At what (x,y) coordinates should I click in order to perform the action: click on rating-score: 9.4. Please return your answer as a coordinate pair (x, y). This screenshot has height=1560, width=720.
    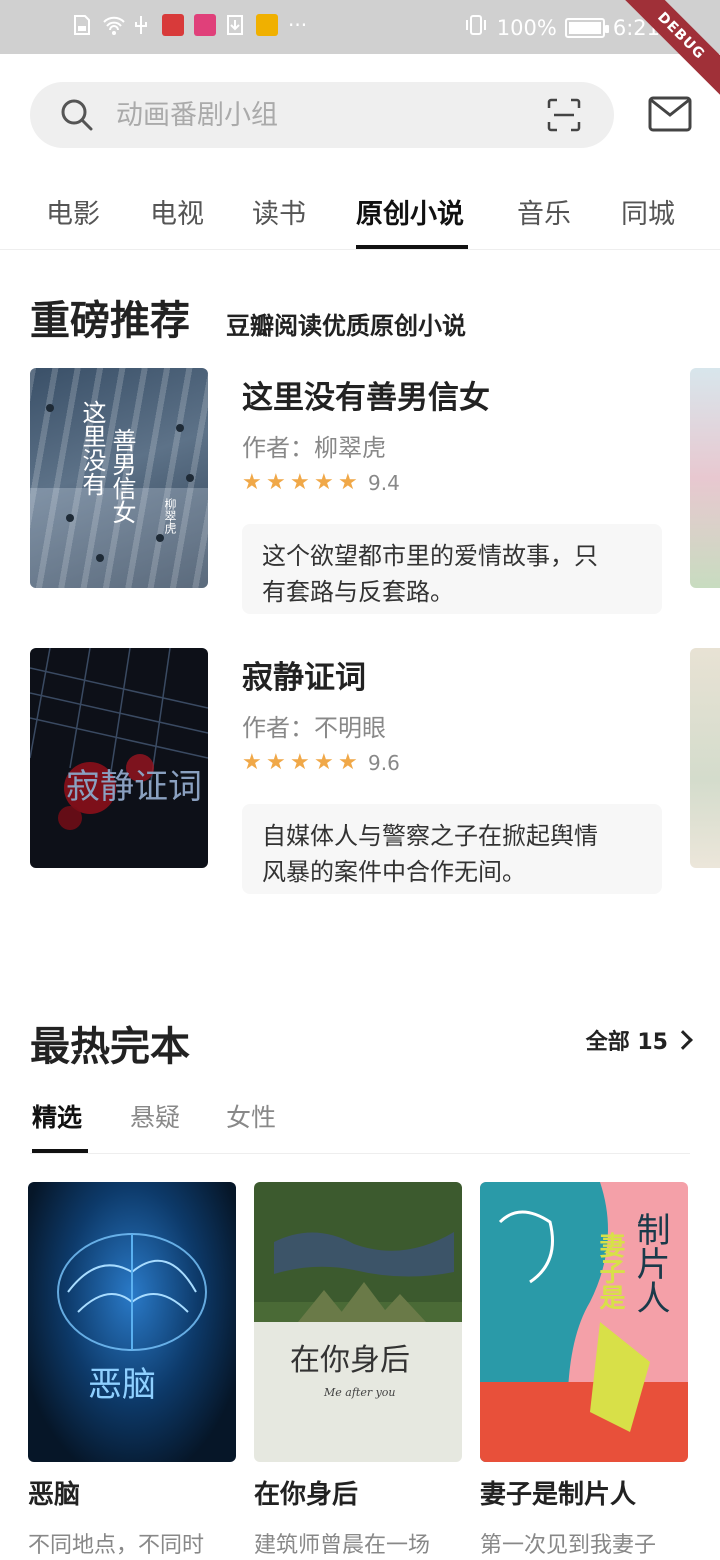
    Looking at the image, I should click on (384, 482).